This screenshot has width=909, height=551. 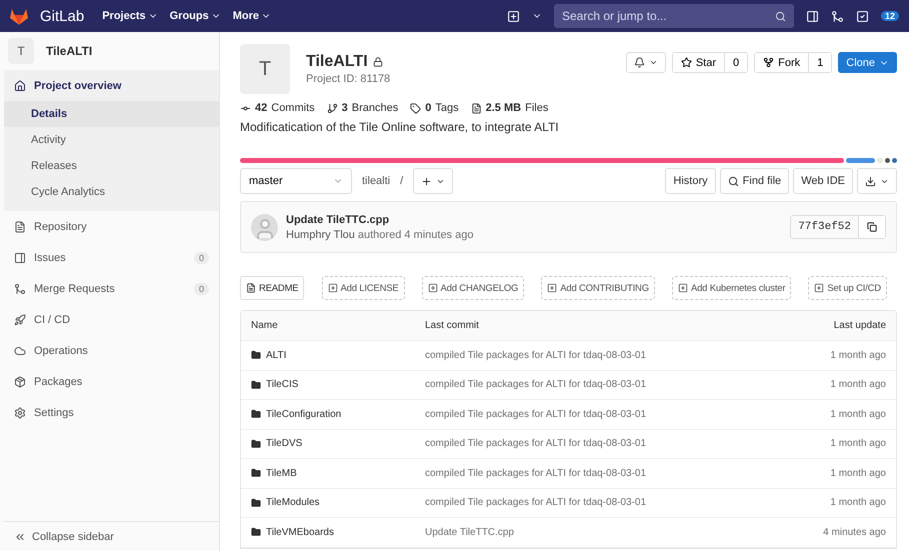 What do you see at coordinates (111, 114) in the screenshot?
I see `sidebar-subitem: Details` at bounding box center [111, 114].